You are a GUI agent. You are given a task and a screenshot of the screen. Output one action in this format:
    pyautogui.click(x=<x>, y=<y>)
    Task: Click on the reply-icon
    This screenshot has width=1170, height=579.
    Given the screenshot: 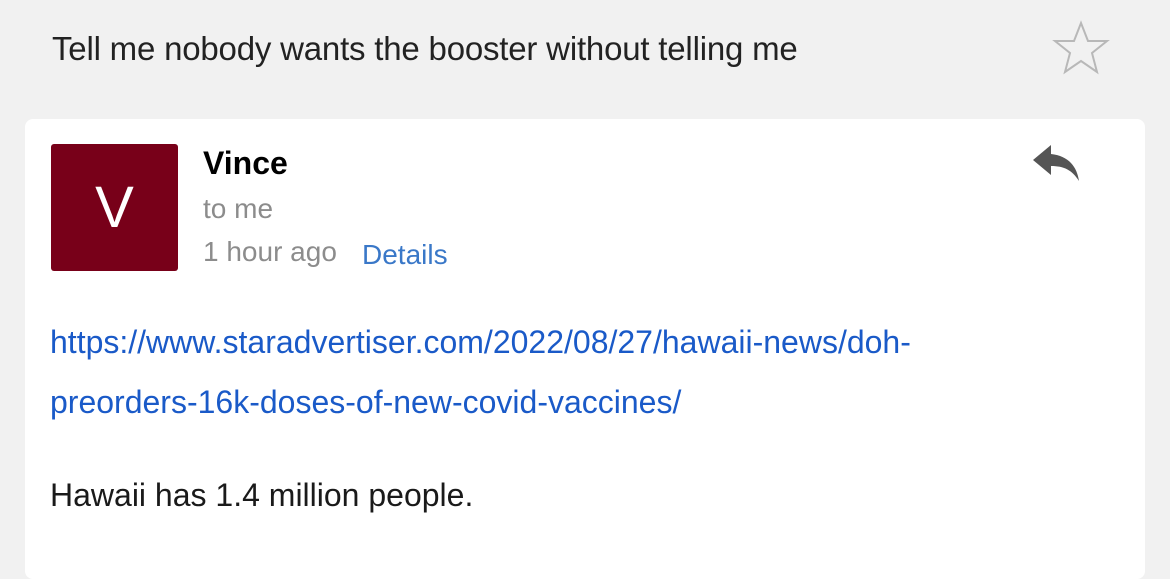 What is the action you would take?
    pyautogui.click(x=1056, y=163)
    